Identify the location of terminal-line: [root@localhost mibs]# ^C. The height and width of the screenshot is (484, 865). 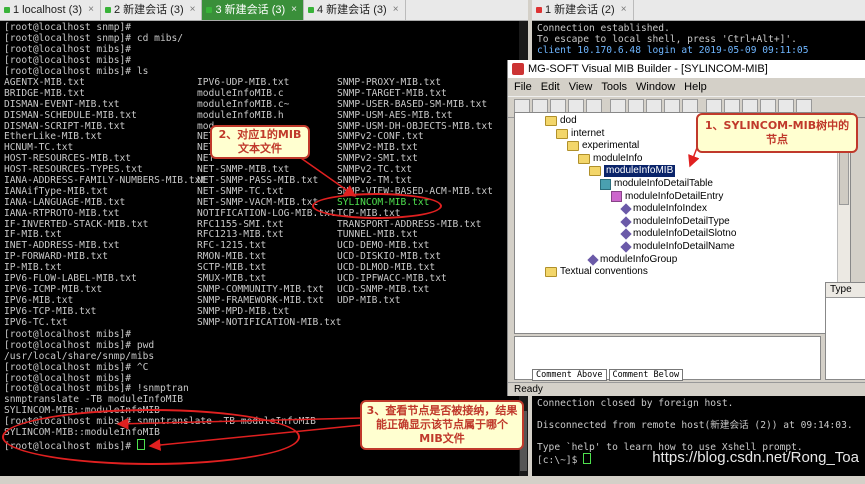
(76, 367).